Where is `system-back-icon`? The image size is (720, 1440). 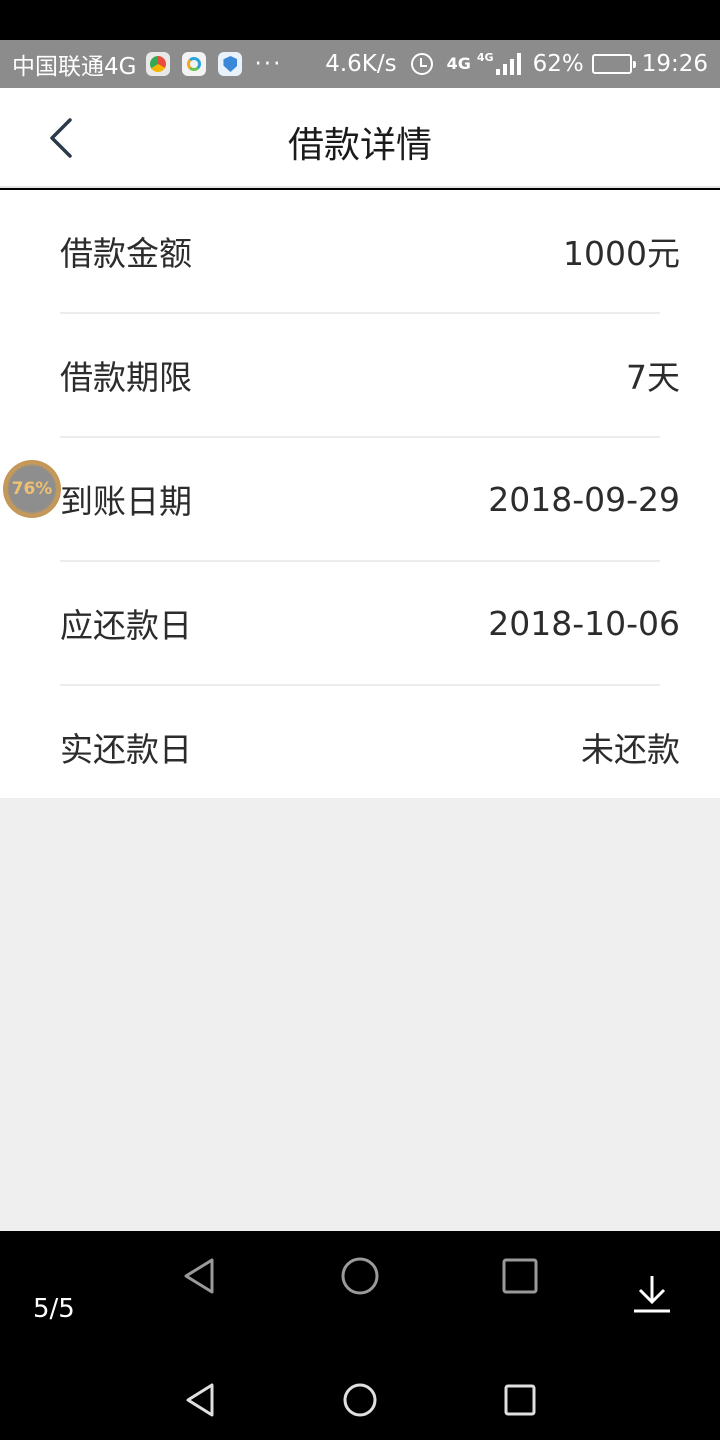 system-back-icon is located at coordinates (200, 1400).